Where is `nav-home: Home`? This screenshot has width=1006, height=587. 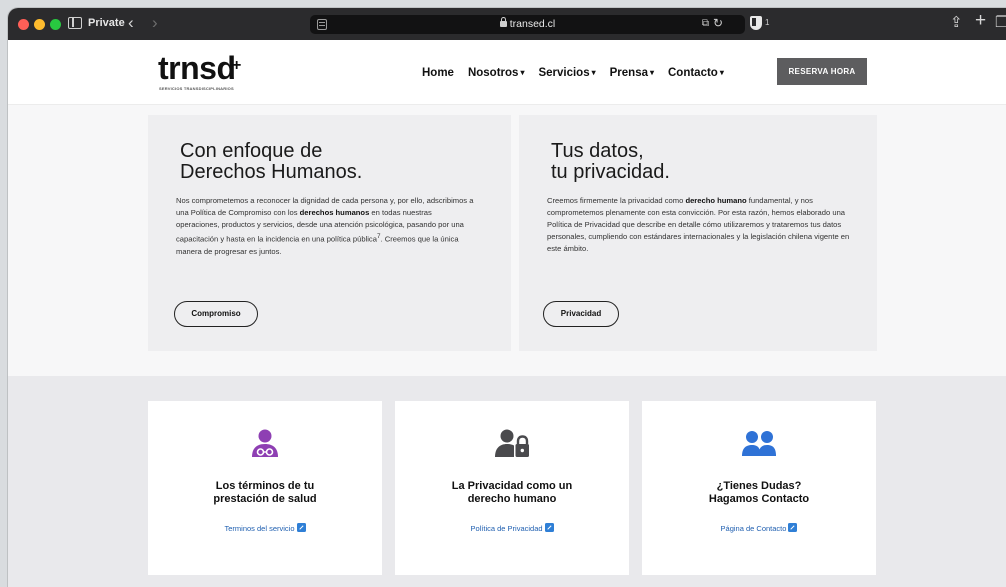
nav-home: Home is located at coordinates (438, 73).